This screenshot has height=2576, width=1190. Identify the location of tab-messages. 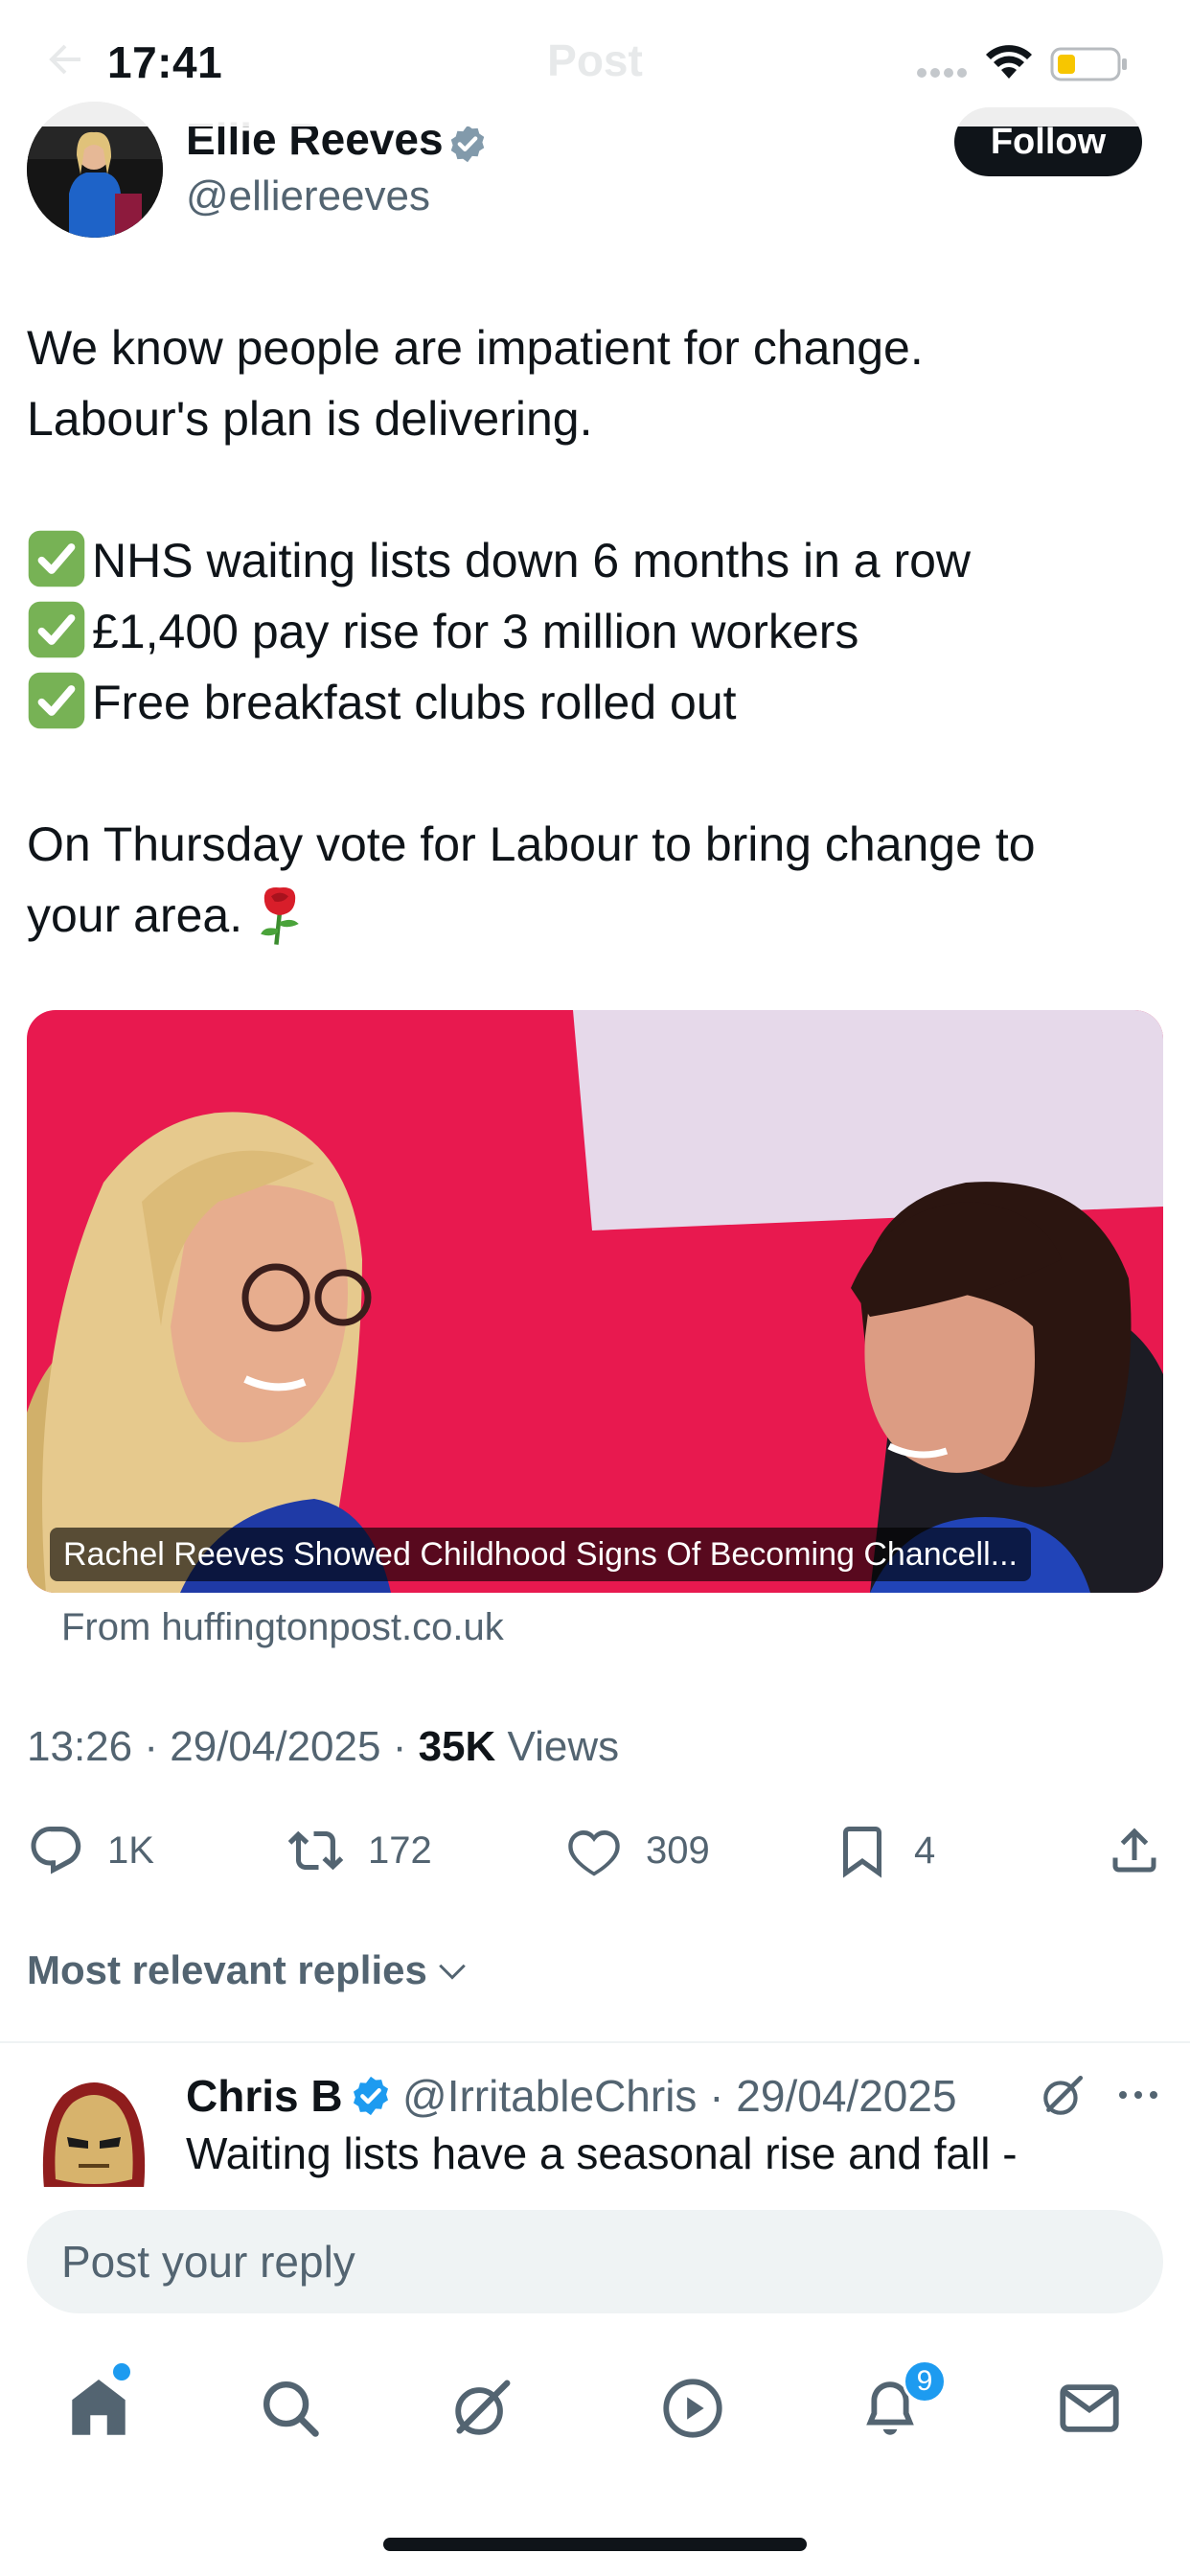
(1090, 2408).